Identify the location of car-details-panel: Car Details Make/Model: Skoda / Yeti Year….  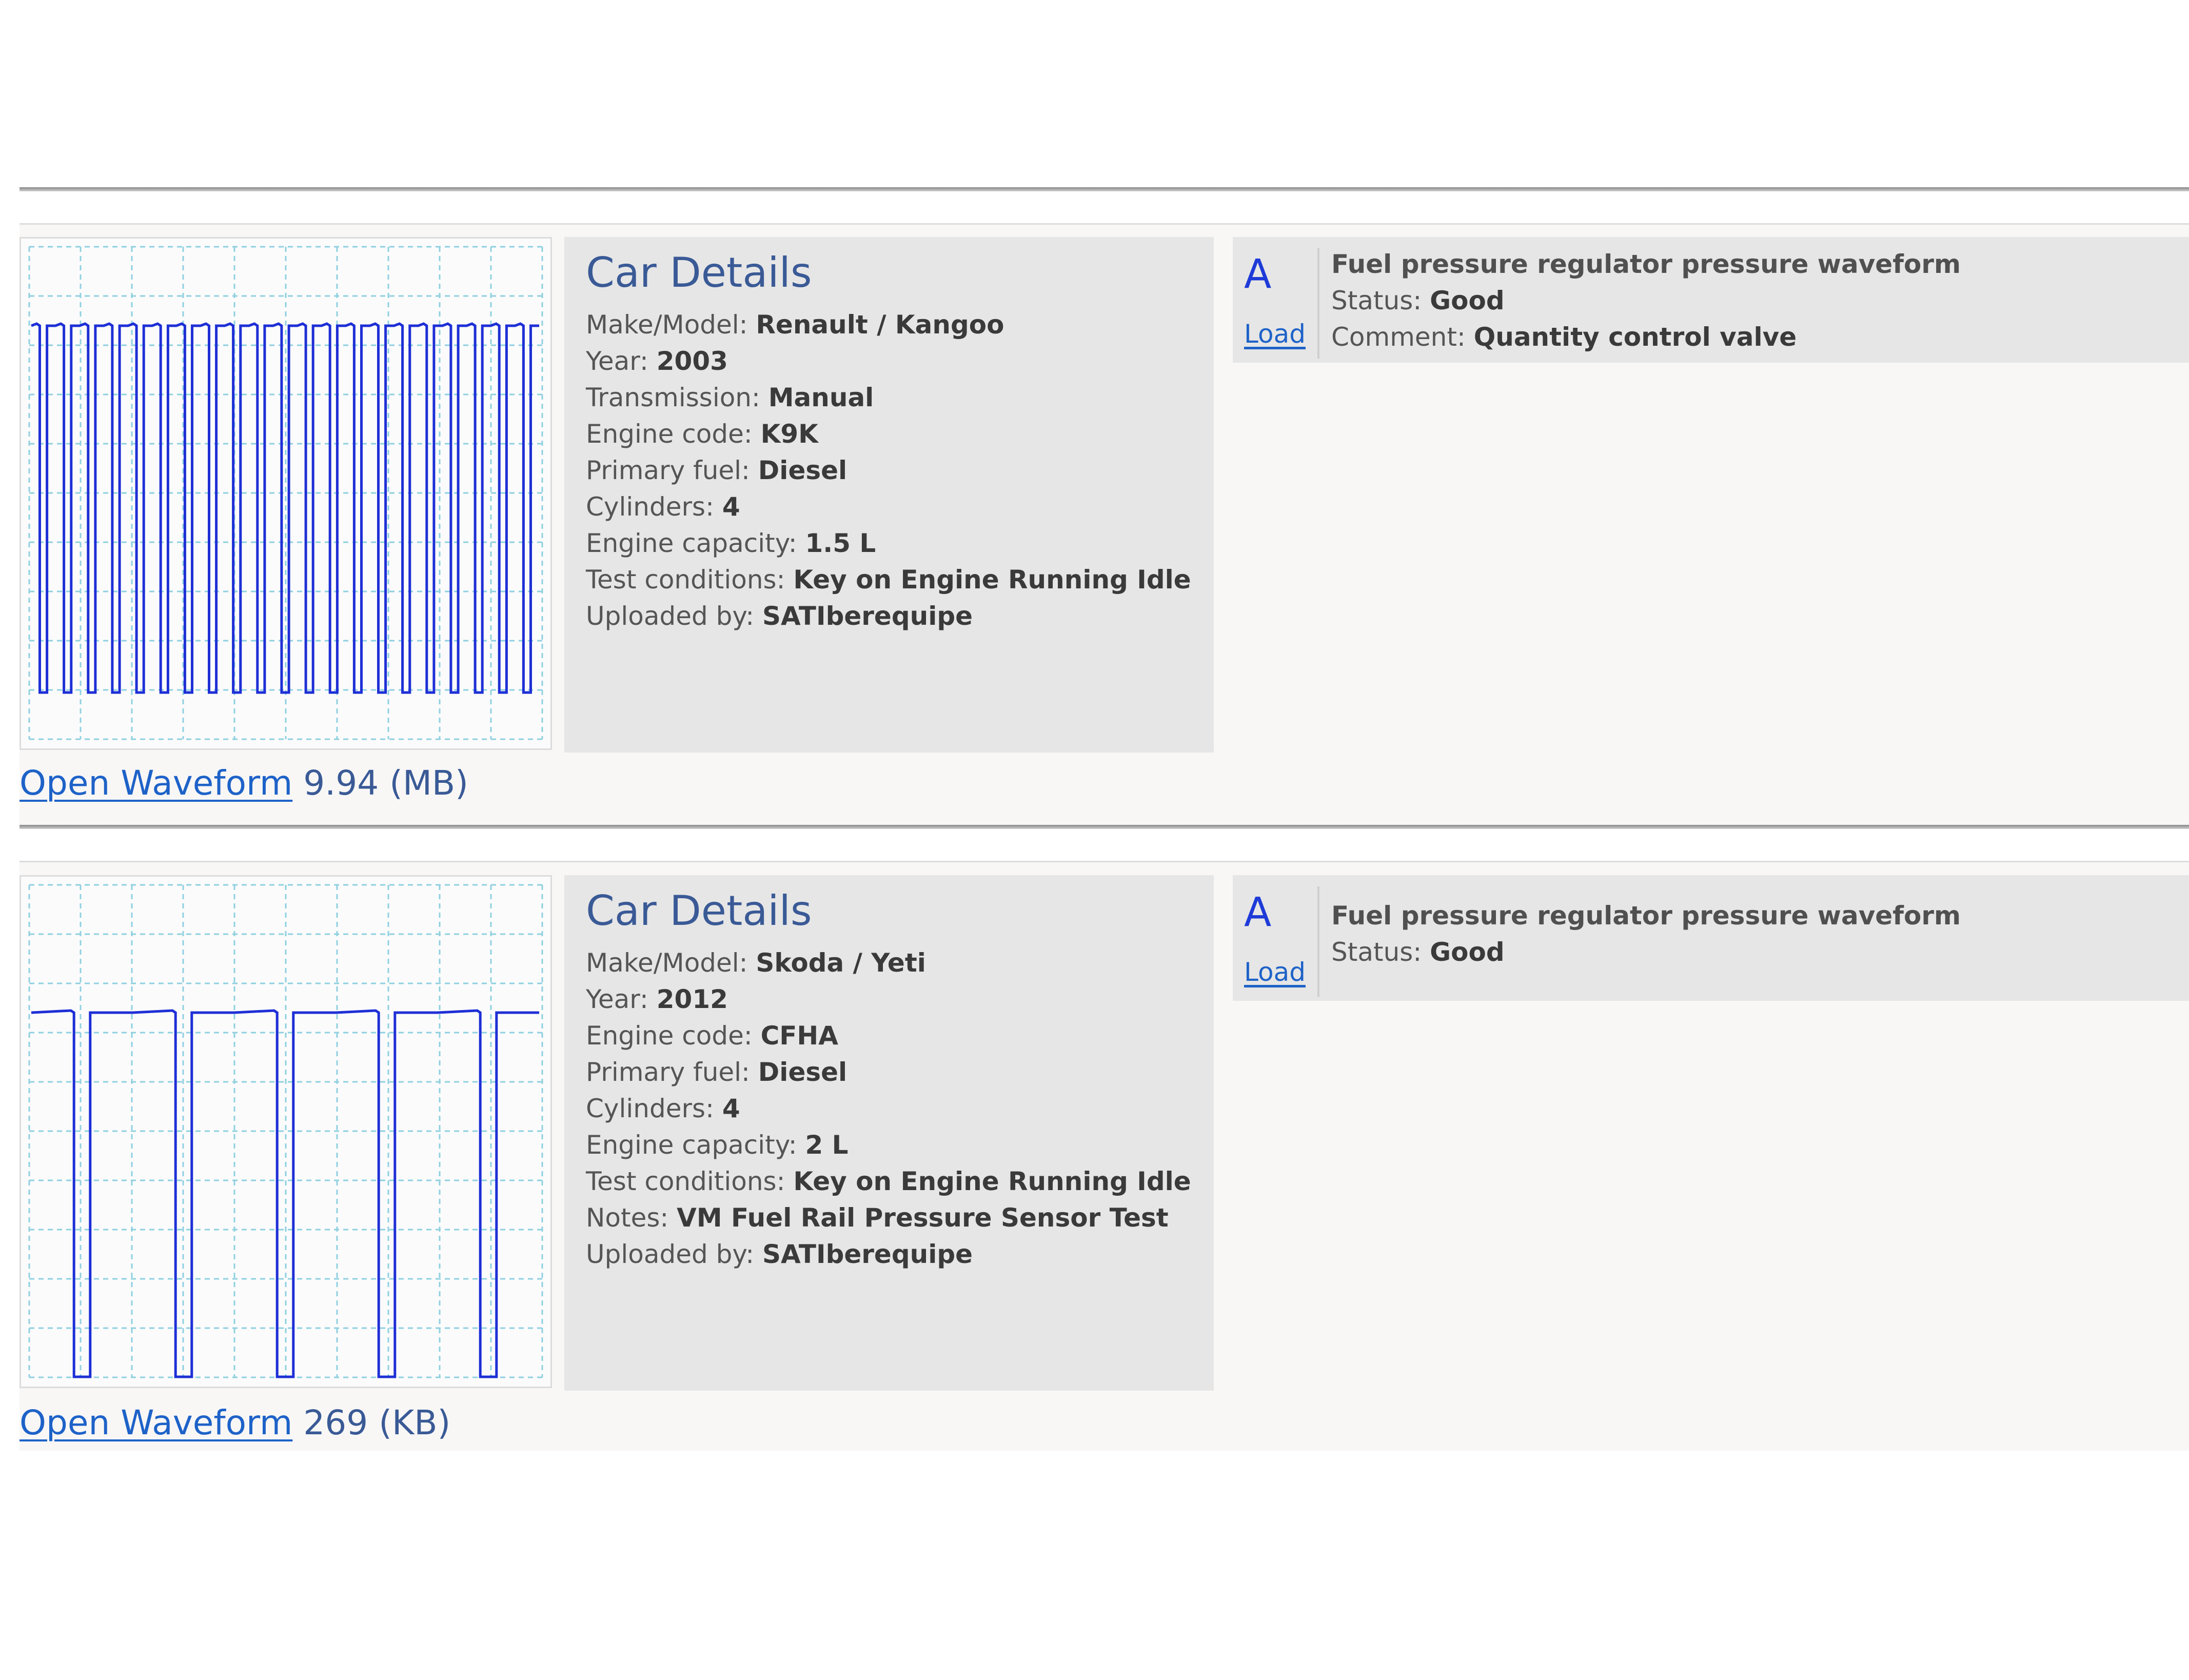
(889, 1133).